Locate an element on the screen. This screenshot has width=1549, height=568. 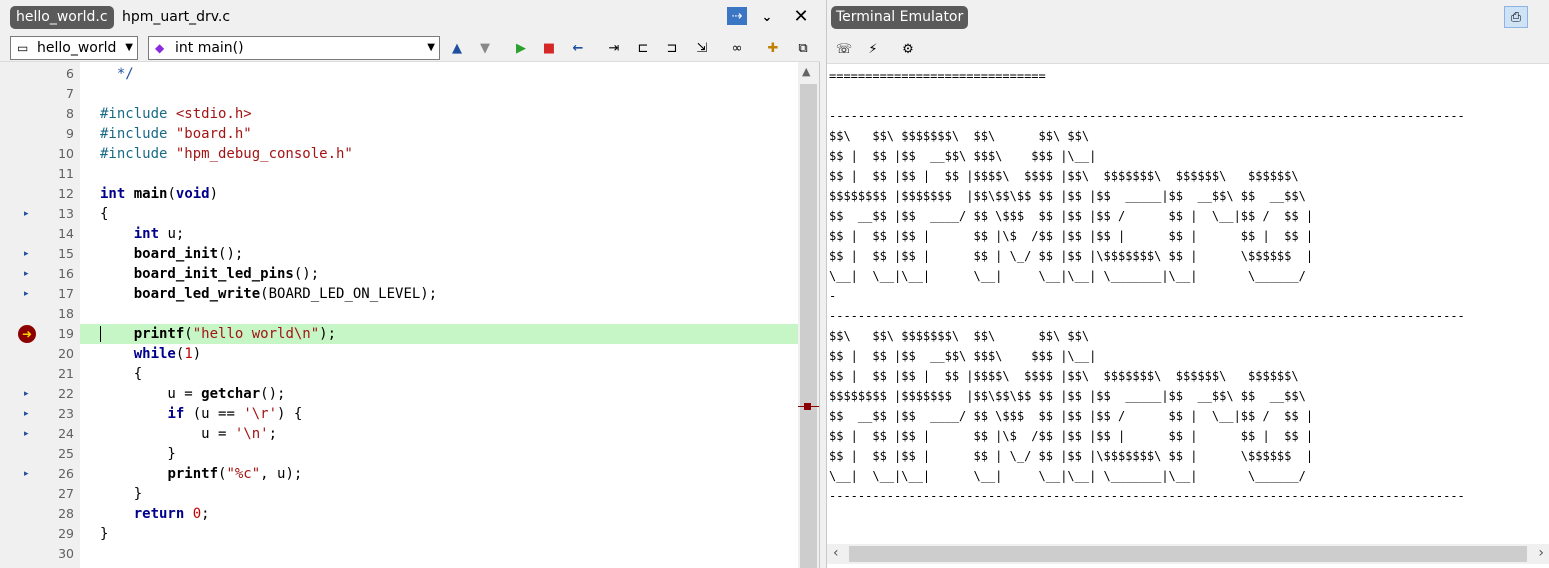
configure-icon: ⧉ is located at coordinates (803, 48).